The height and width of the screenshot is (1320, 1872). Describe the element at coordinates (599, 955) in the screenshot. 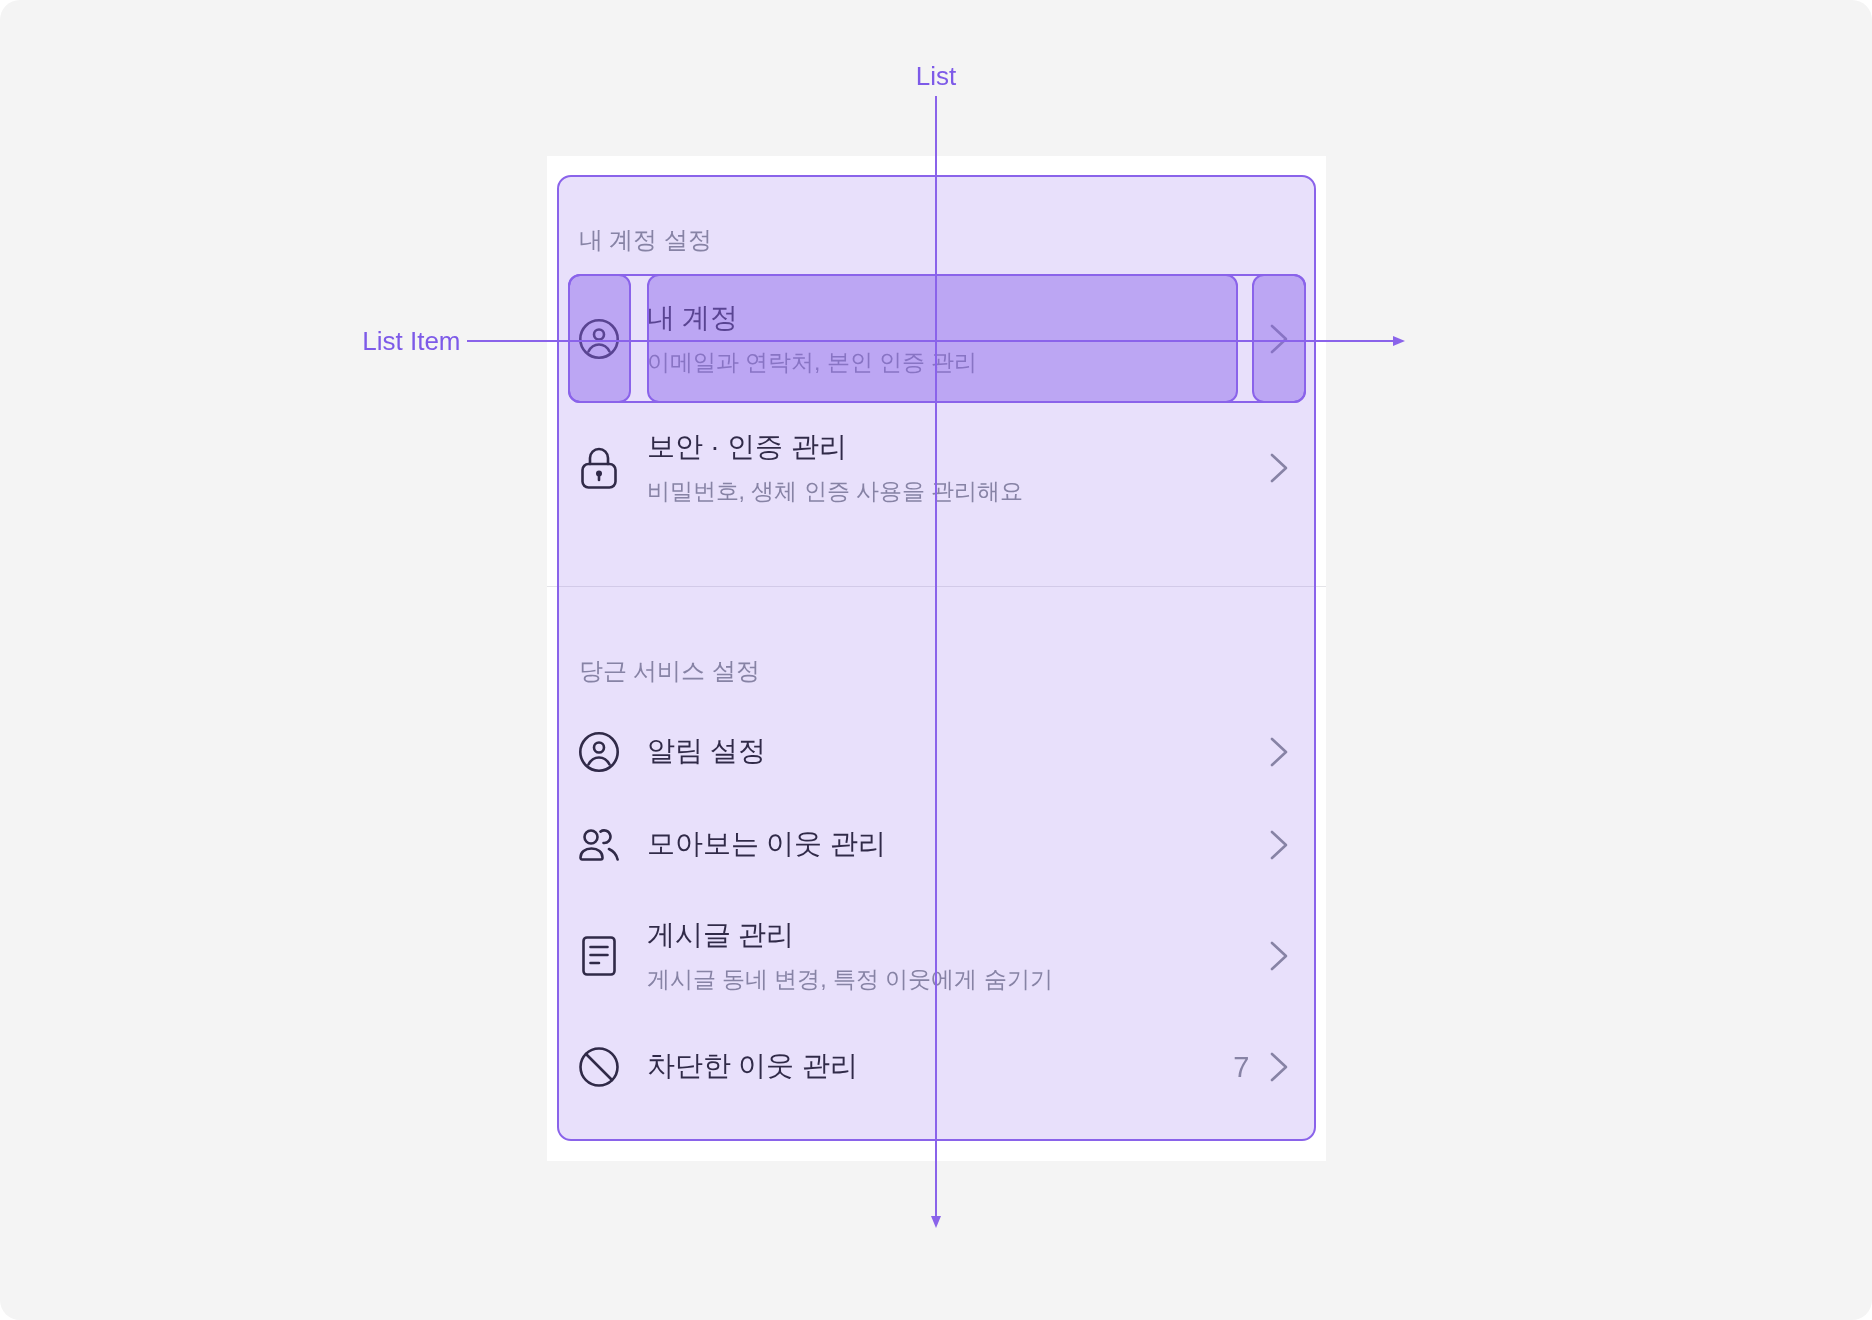

I see `document-icon` at that location.